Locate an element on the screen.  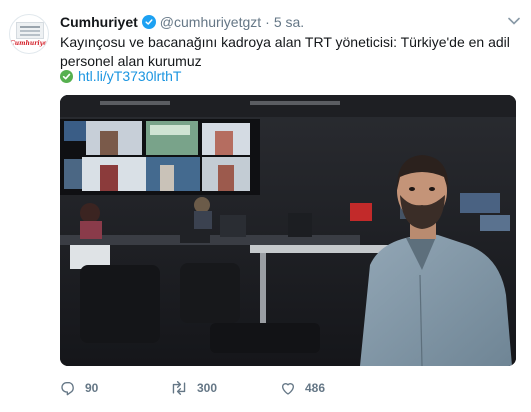
tweet-actions: 90 300 486 is located at coordinates (220, 388).